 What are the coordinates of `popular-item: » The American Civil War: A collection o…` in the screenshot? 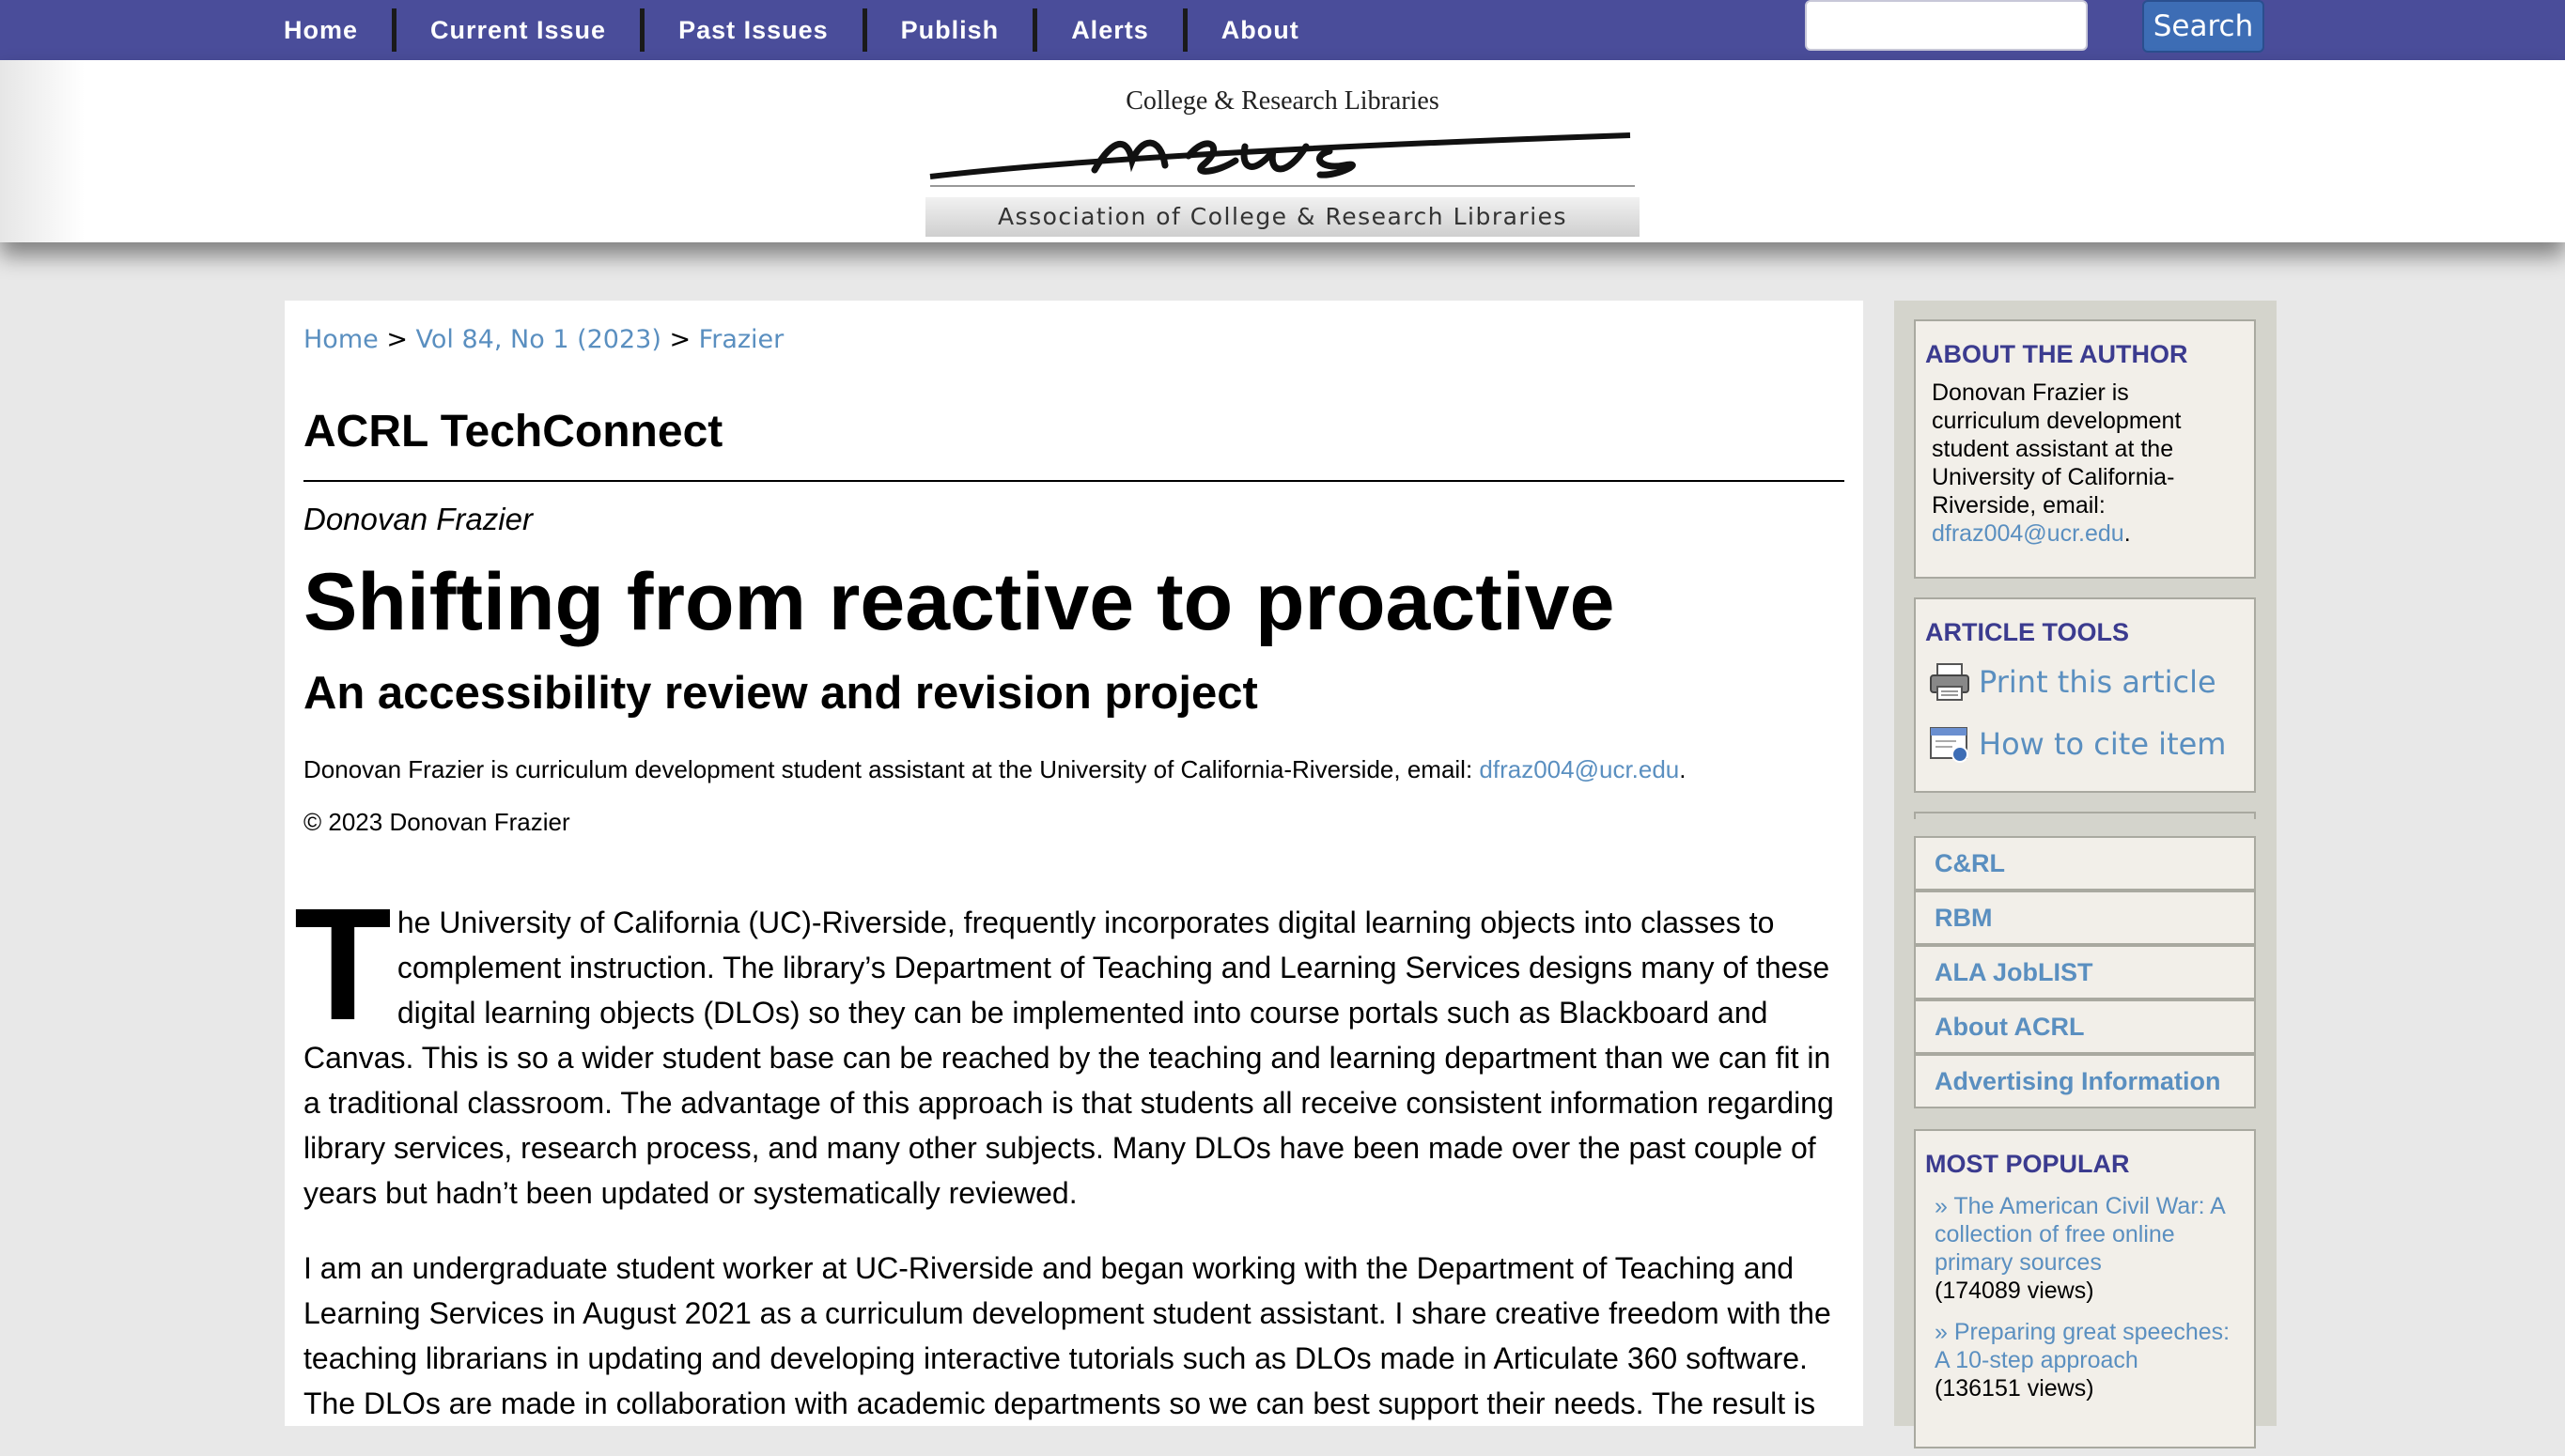 It's located at (2090, 1248).